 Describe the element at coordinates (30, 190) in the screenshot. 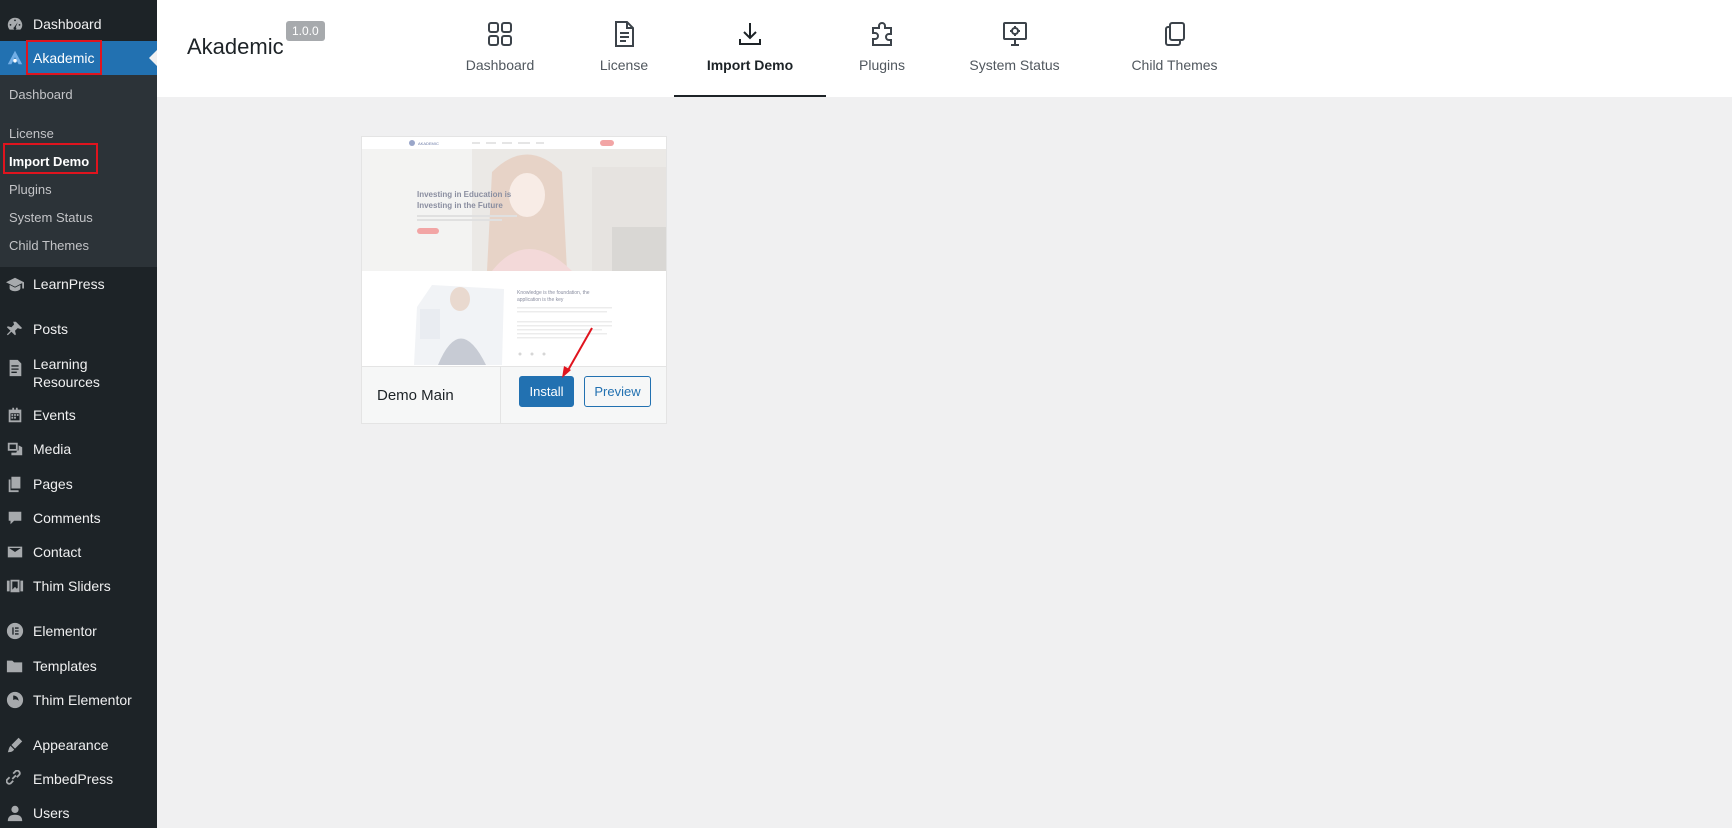

I see `submenu-plugins: Plugins` at that location.